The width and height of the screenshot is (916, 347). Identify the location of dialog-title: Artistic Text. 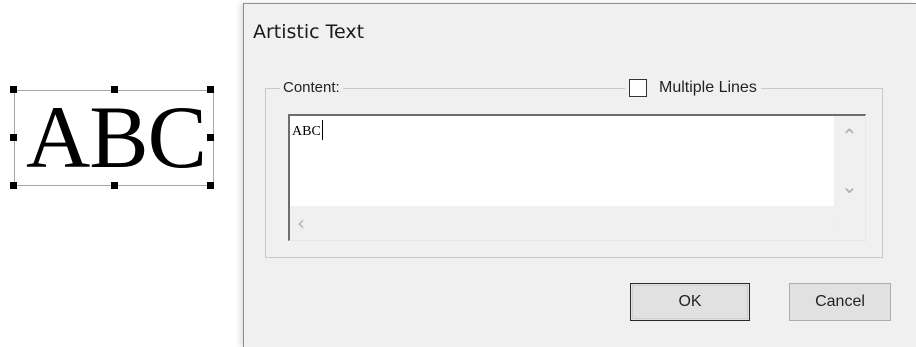
(309, 32).